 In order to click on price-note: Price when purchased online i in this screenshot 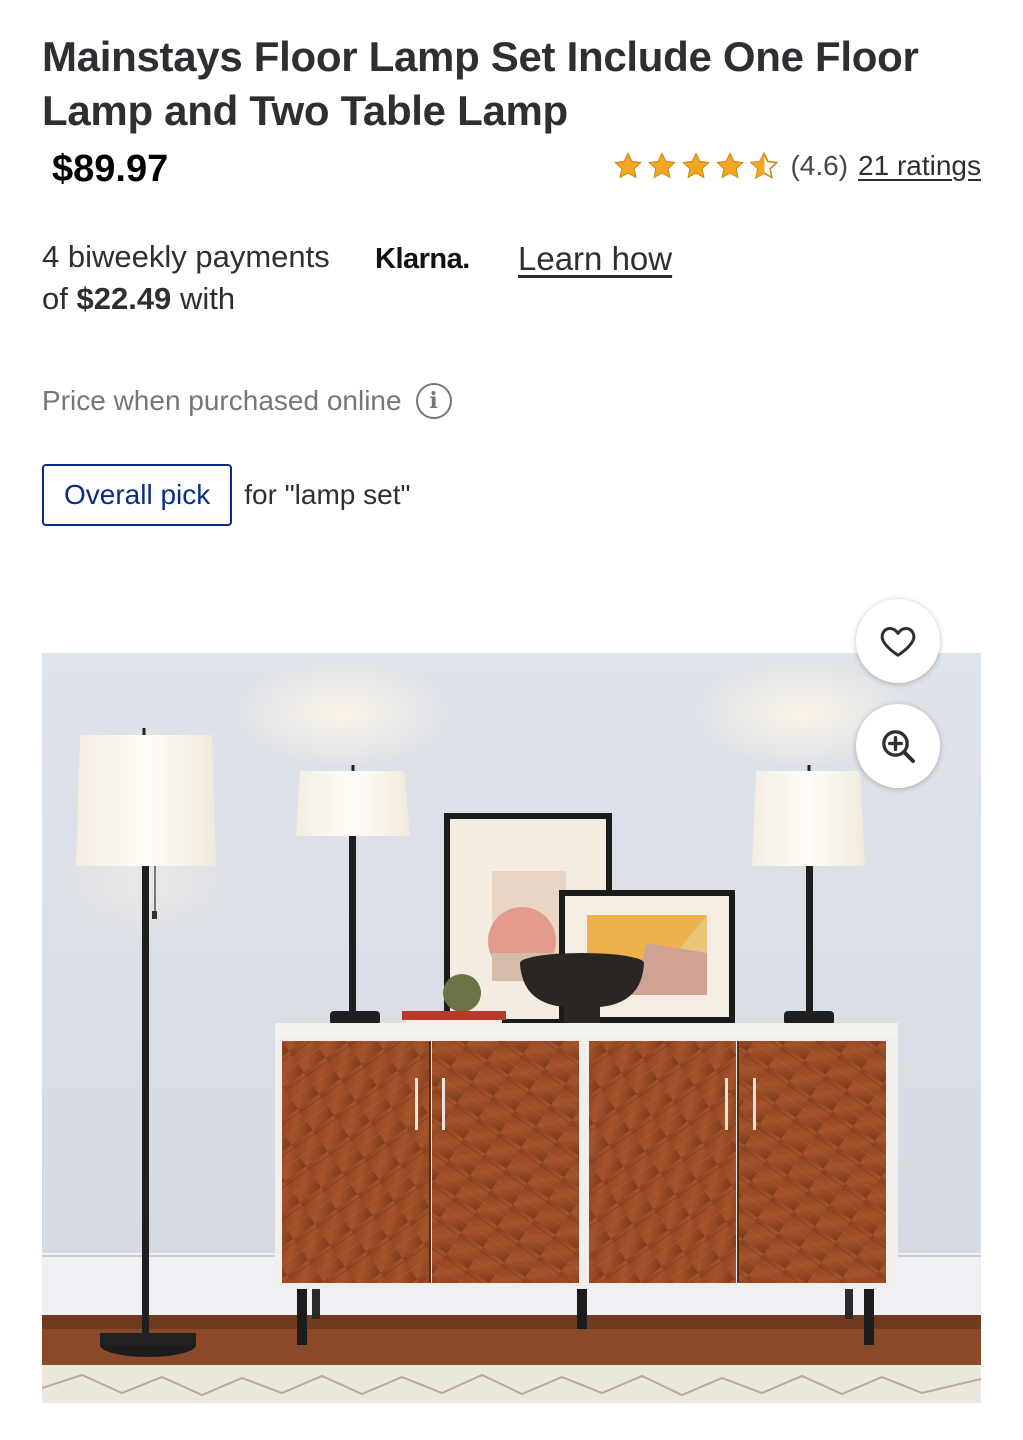, I will do `click(247, 401)`.